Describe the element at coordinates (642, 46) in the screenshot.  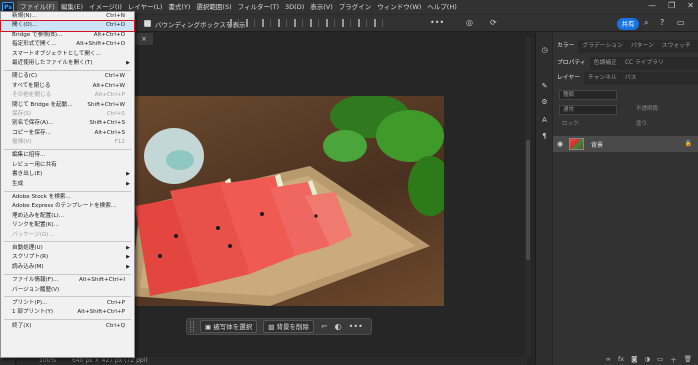
I see `tab-pattern: パターン` at that location.